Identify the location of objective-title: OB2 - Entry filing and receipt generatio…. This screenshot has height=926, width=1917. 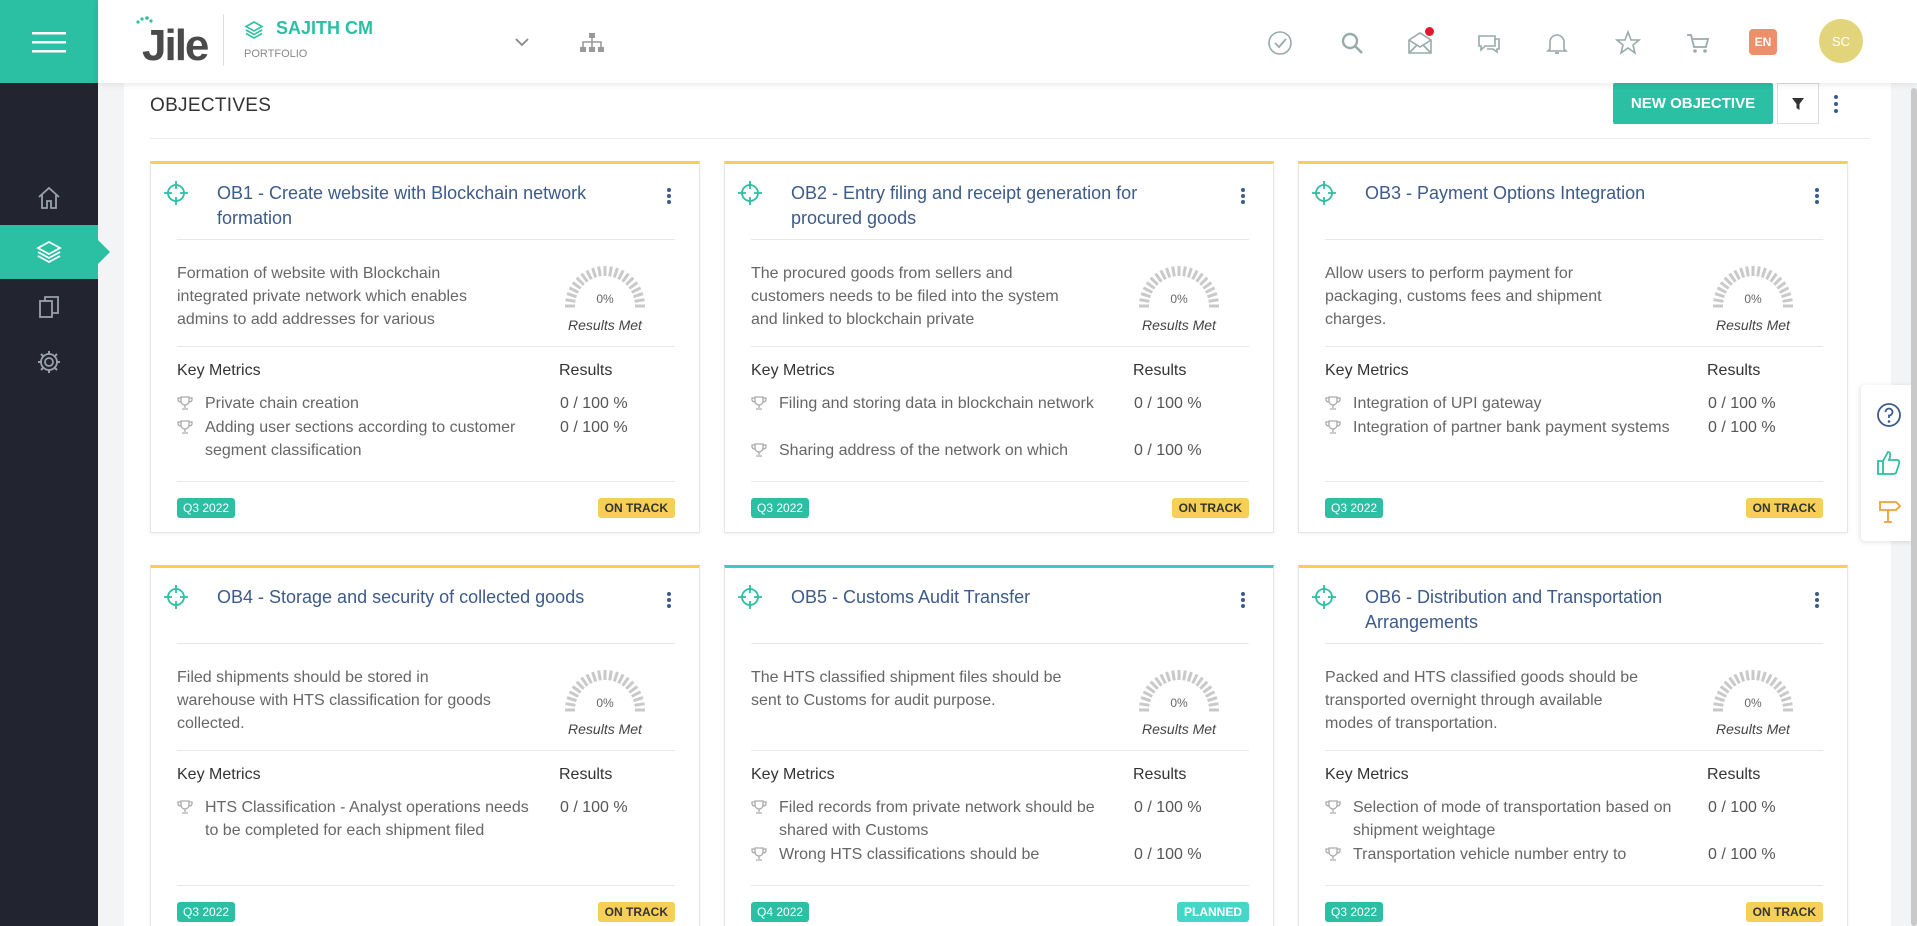
(991, 206).